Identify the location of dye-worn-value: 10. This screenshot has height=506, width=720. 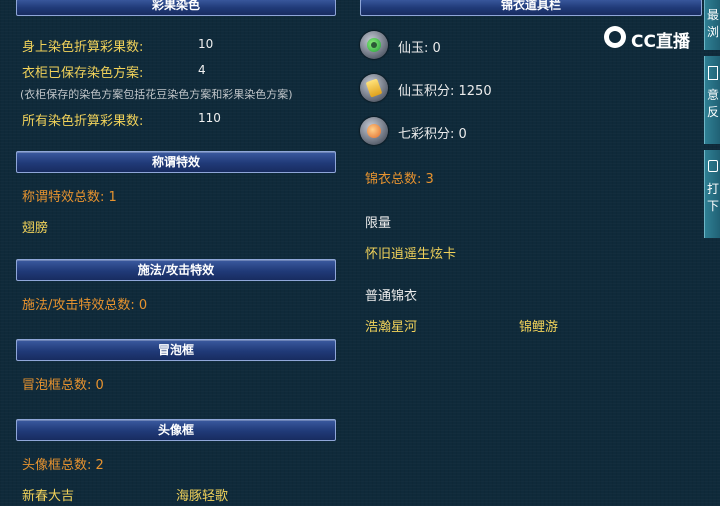
(206, 44).